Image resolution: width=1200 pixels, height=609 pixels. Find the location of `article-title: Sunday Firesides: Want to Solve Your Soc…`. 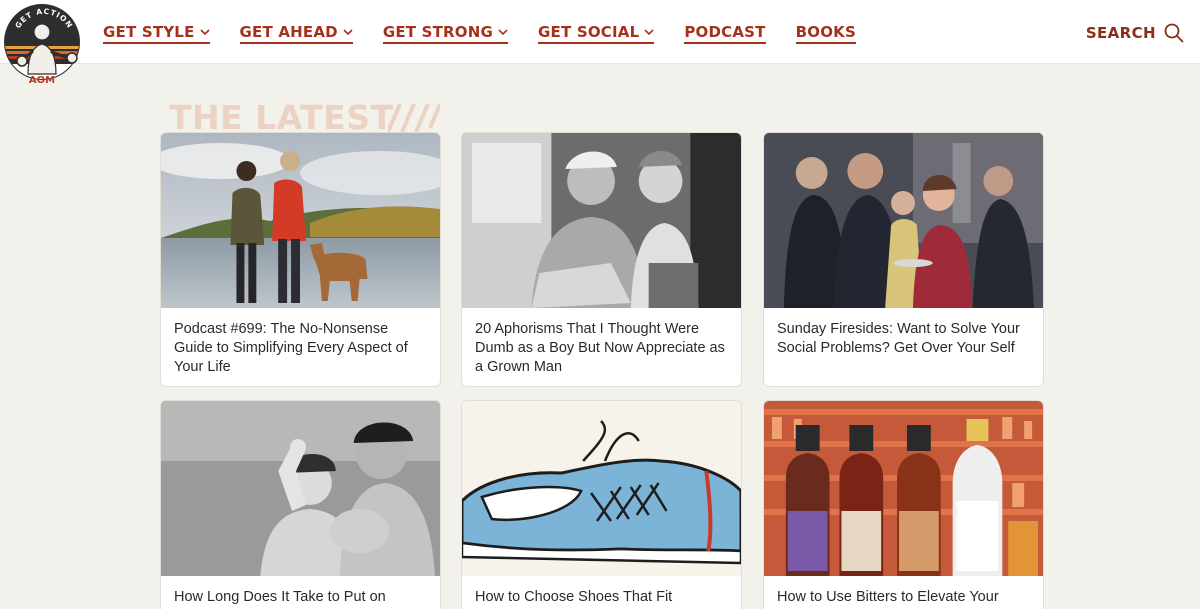

article-title: Sunday Firesides: Want to Solve Your Soc… is located at coordinates (903, 338).